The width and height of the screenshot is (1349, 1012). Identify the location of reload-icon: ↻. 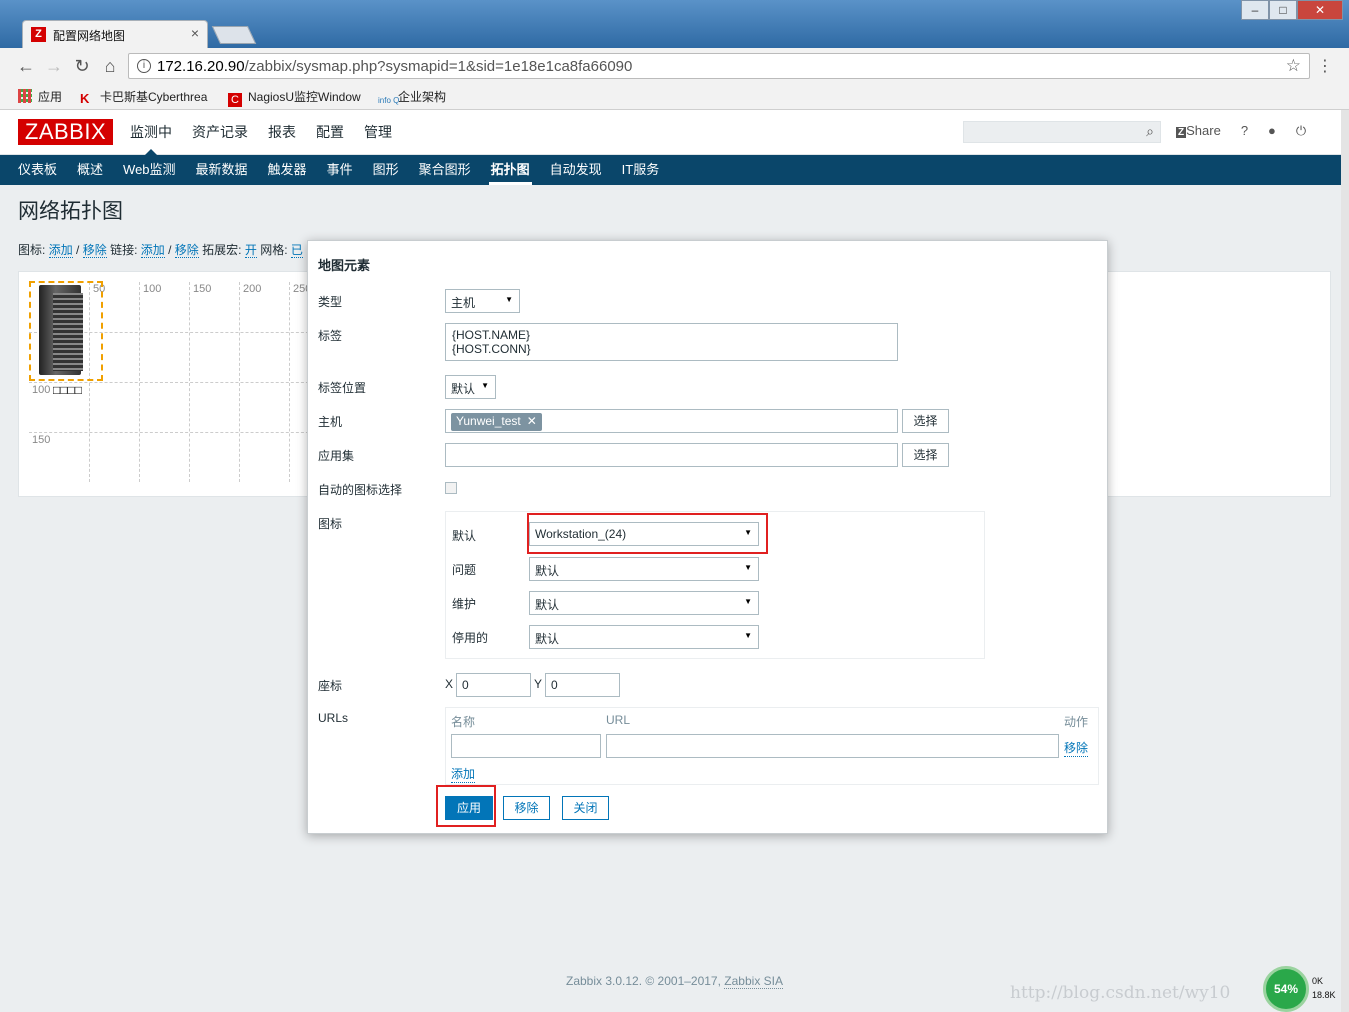
(82, 66).